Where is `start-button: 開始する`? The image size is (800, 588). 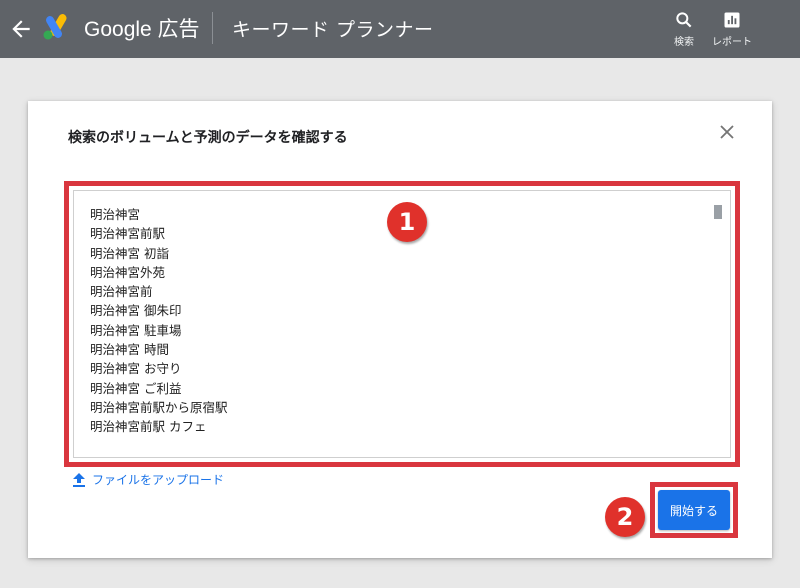
start-button: 開始する is located at coordinates (694, 510).